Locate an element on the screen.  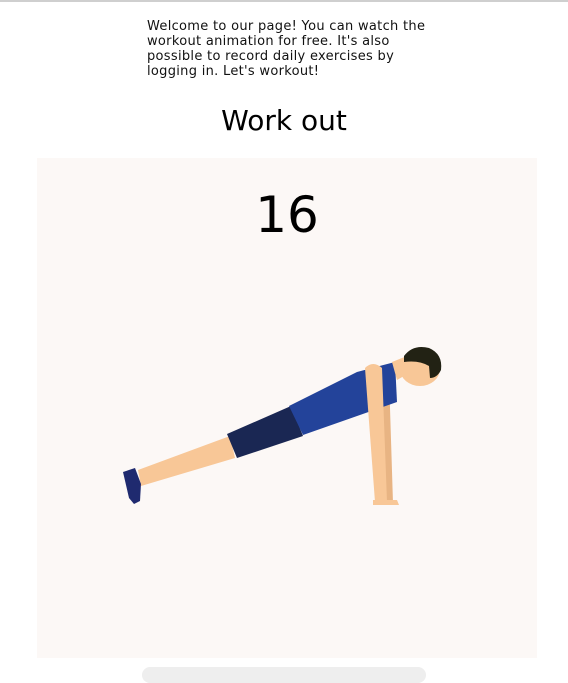
shoe is located at coordinates (132, 486).